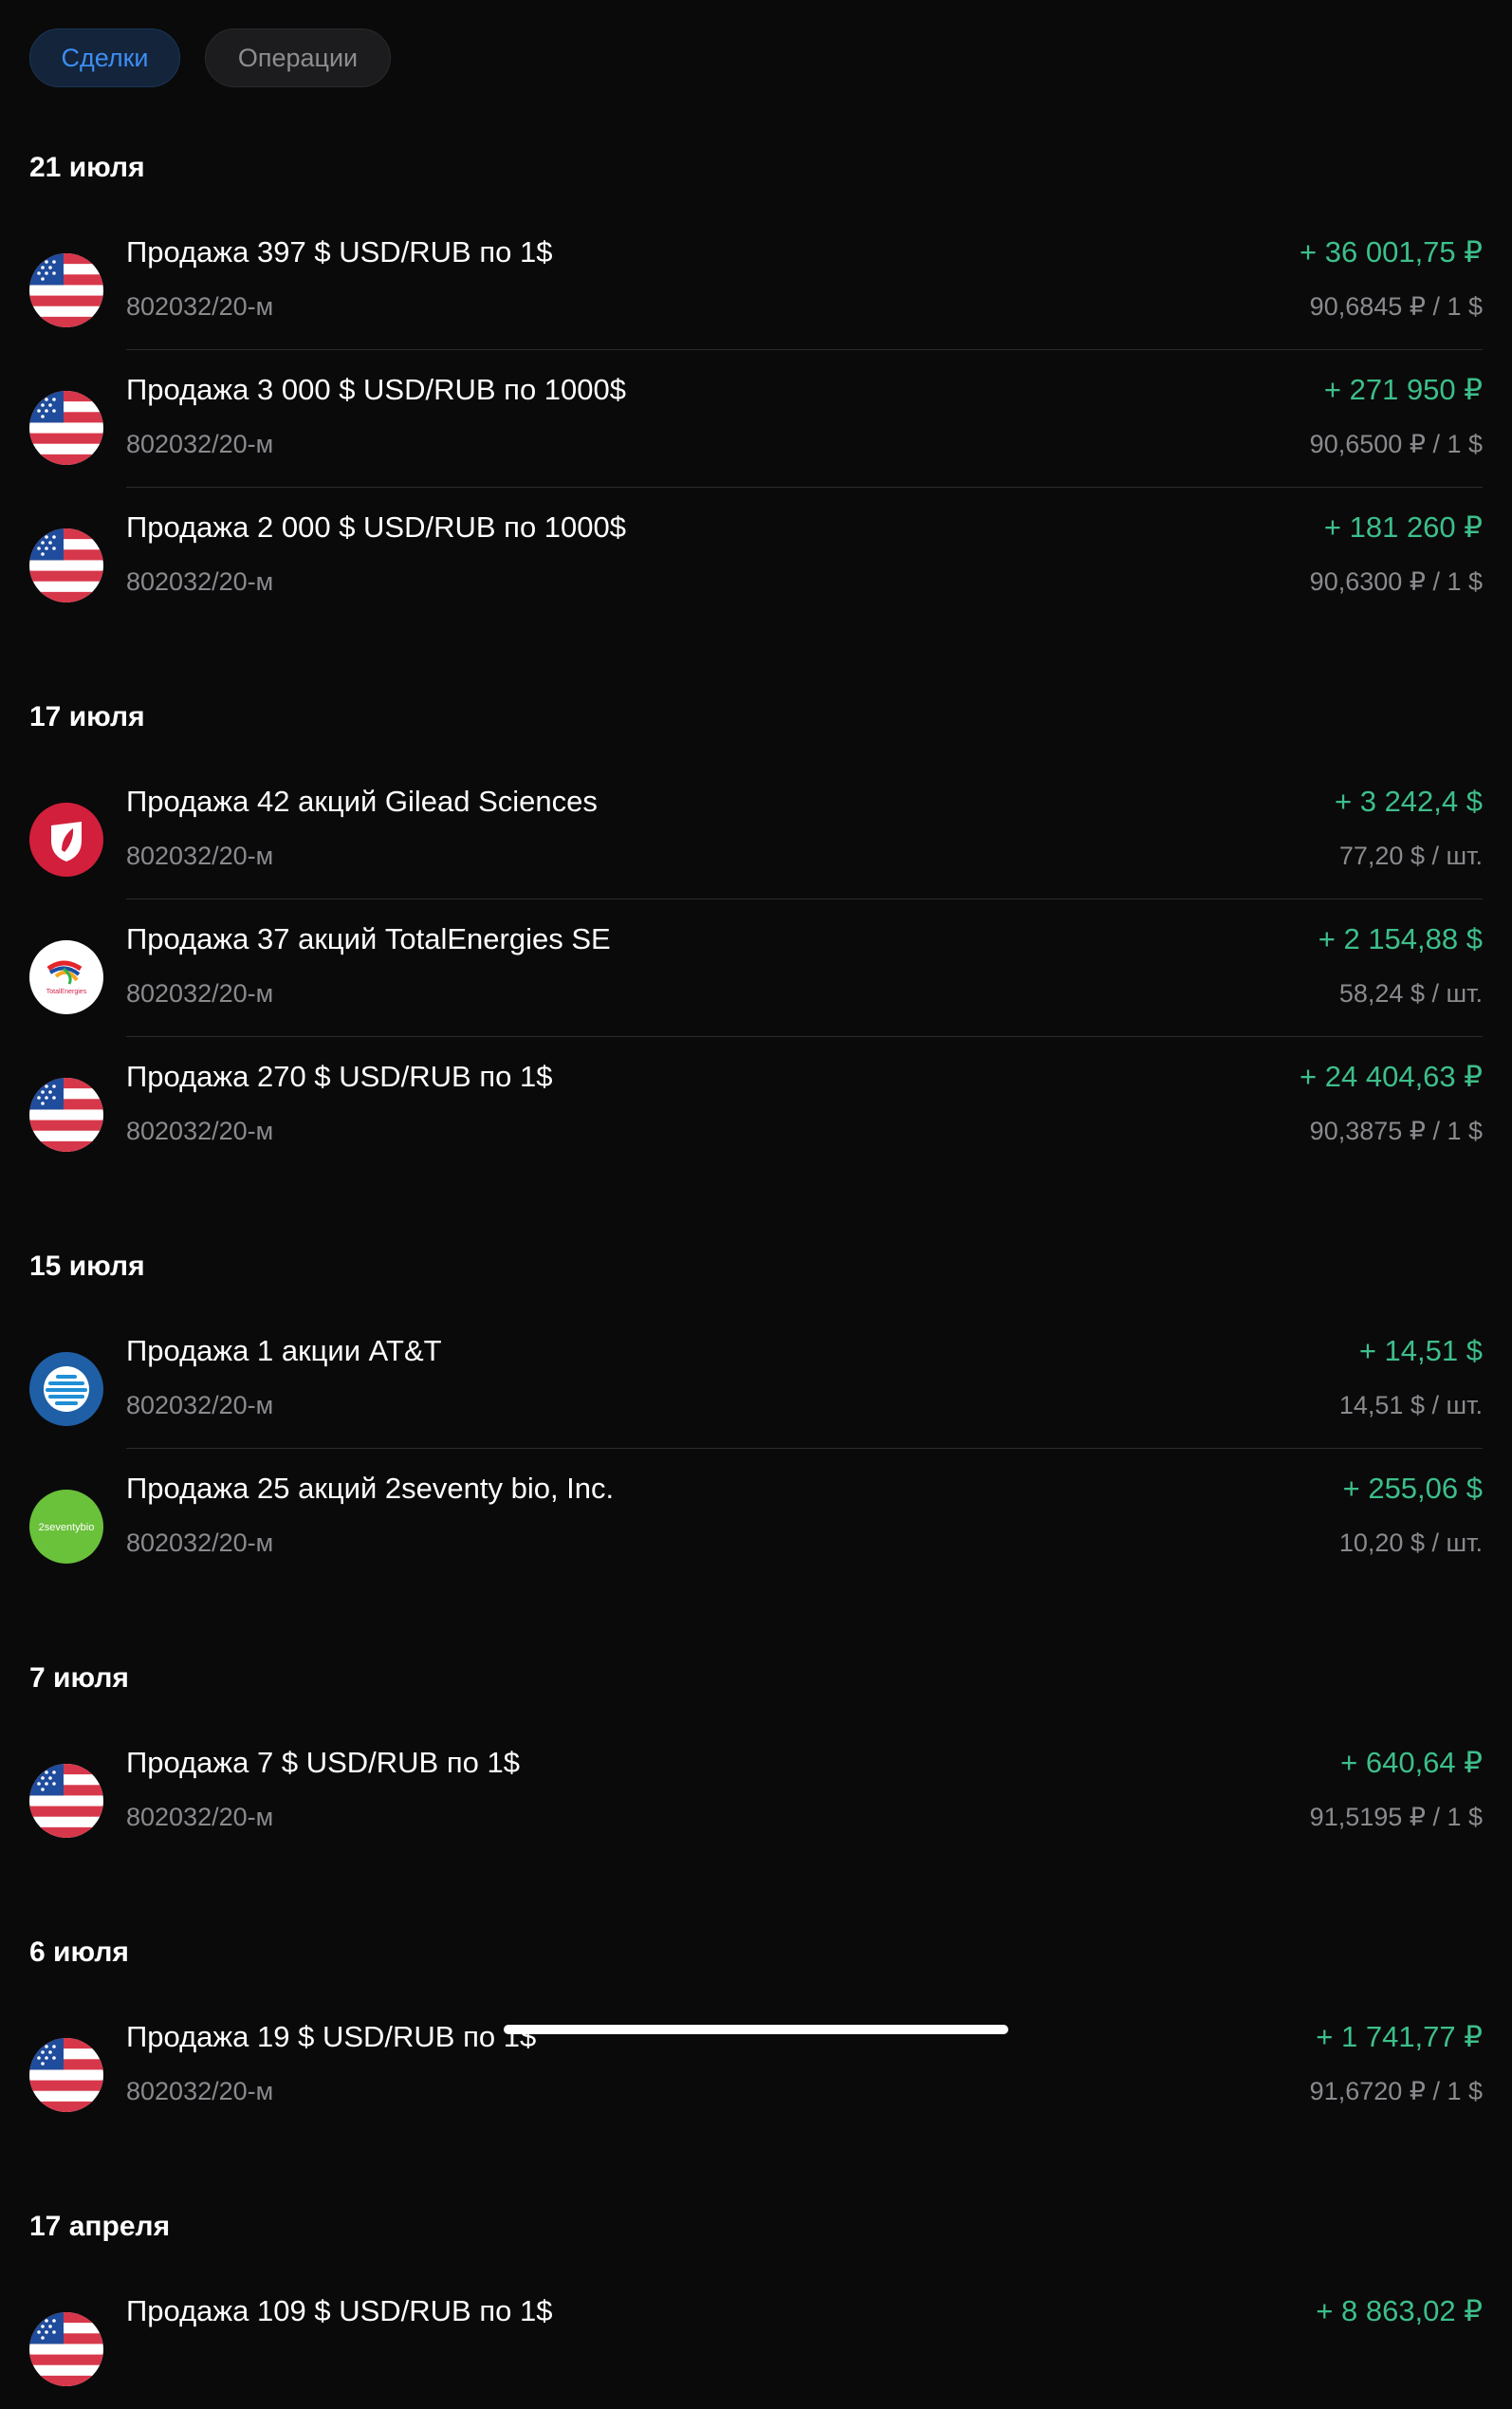 The image size is (1512, 2409). What do you see at coordinates (1403, 389) in the screenshot?
I see `transaction-amount: + 271 950 ₽` at bounding box center [1403, 389].